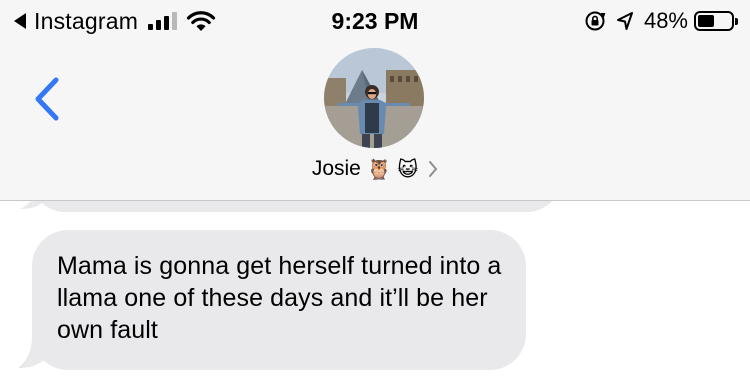 Image resolution: width=750 pixels, height=383 pixels. I want to click on back-chevron-icon, so click(48, 99).